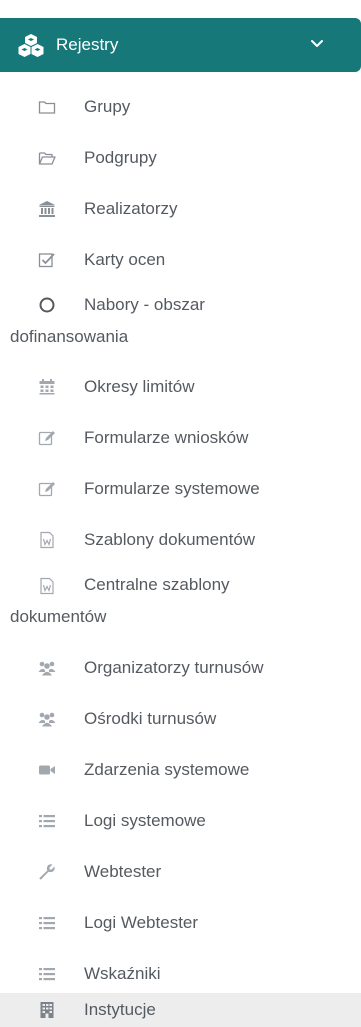 This screenshot has height=1027, width=361. I want to click on chevron-down-icon, so click(317, 44).